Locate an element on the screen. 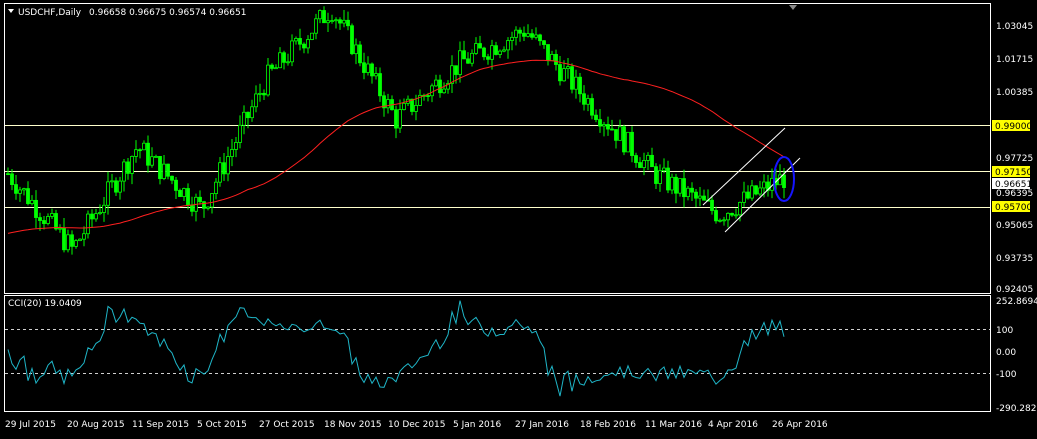 The image size is (1037, 439). cci-tick: 0.00 is located at coordinates (1006, 353).